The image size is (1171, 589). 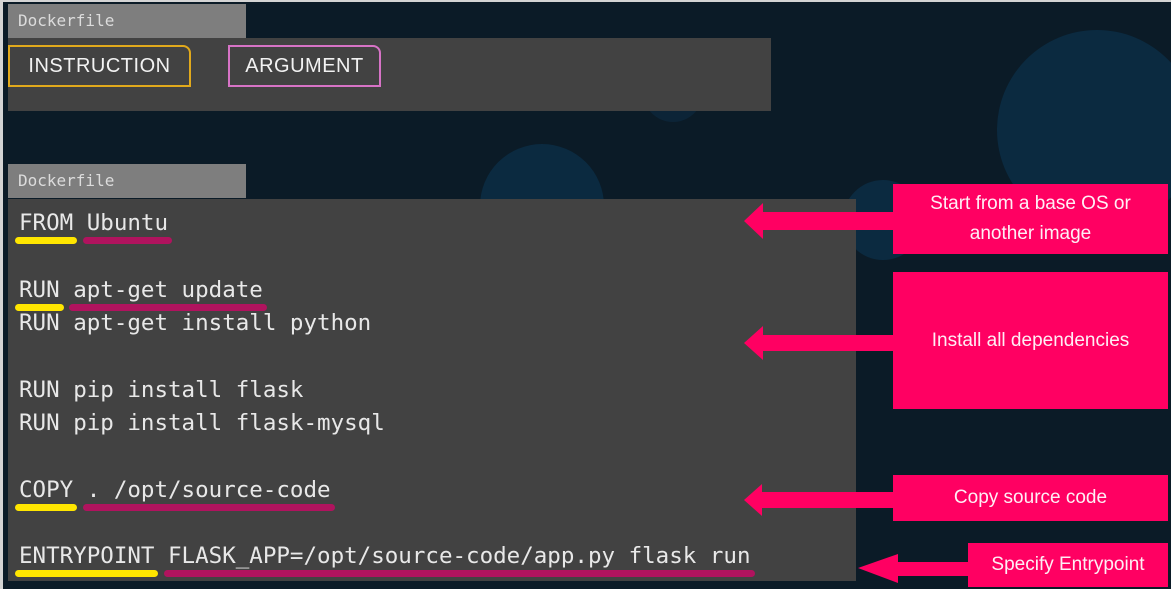 I want to click on code-line-run-update: RUN apt-get update, so click(x=141, y=292).